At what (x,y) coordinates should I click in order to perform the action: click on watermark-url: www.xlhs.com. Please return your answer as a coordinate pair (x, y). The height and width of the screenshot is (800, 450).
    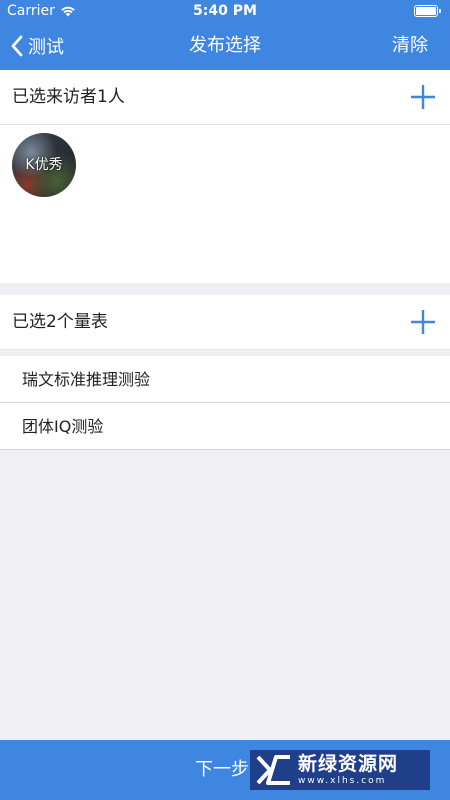
    Looking at the image, I should click on (342, 780).